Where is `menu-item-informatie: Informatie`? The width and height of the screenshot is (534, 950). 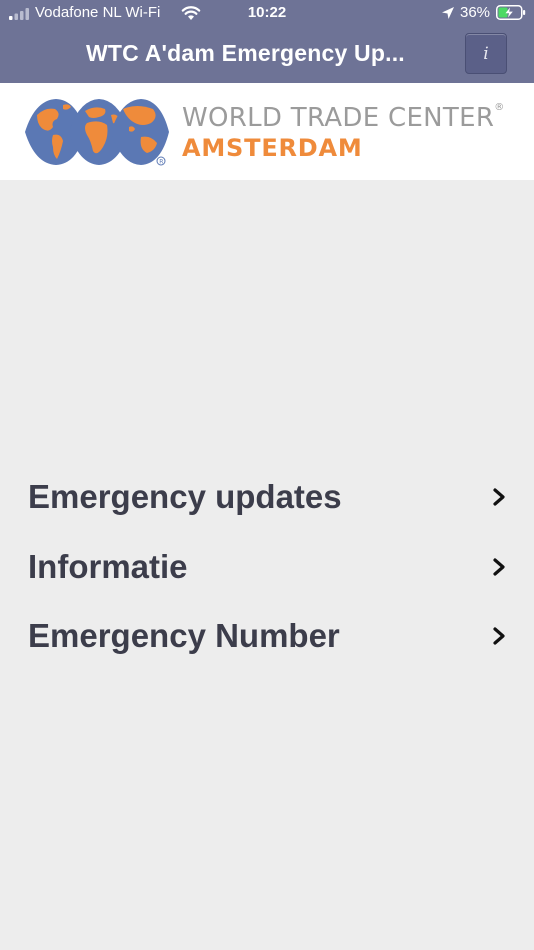
menu-item-informatie: Informatie is located at coordinates (267, 567).